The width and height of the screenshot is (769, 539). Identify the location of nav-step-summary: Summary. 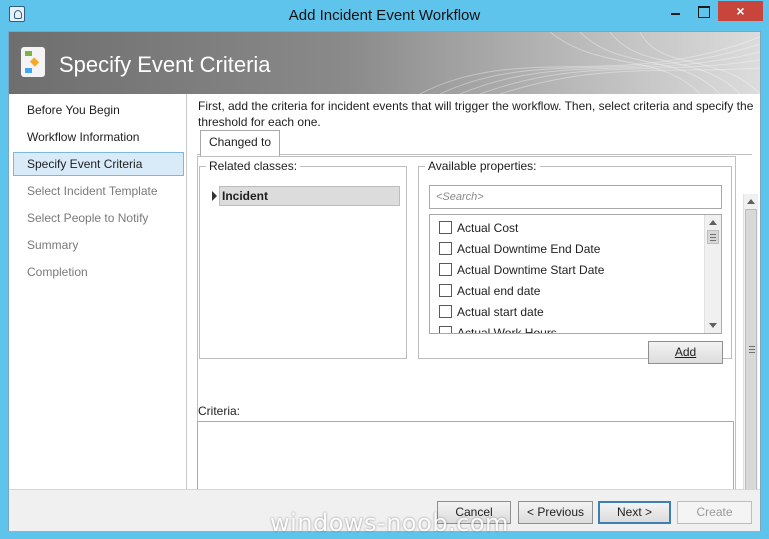
(53, 245).